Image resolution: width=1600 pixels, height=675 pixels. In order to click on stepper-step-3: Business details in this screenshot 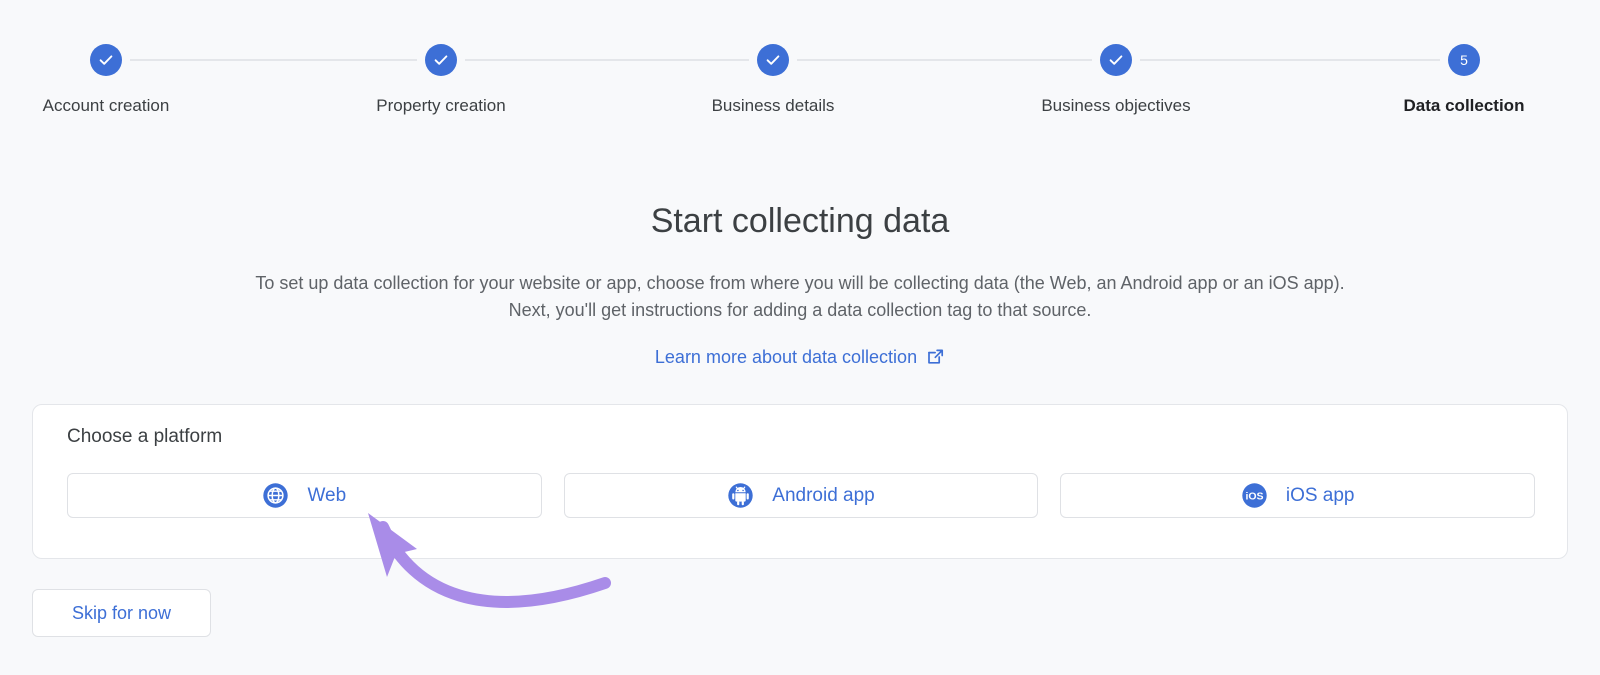, I will do `click(773, 80)`.